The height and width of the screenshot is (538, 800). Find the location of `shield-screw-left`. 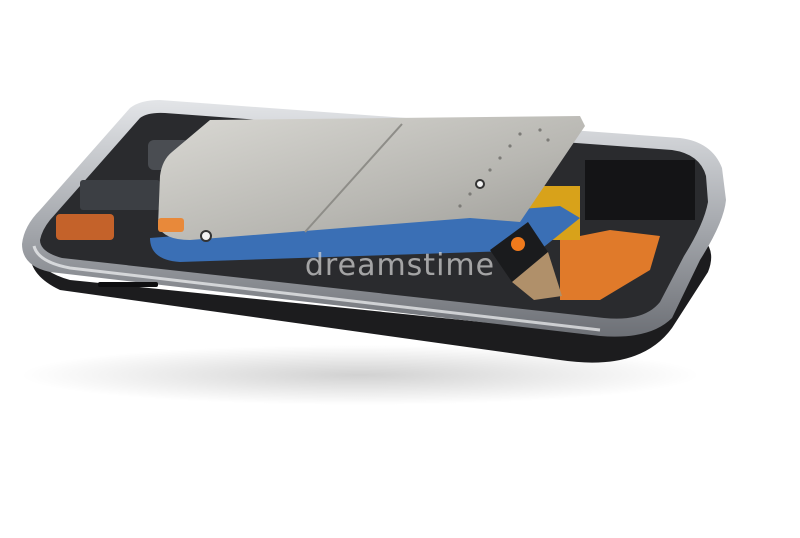

shield-screw-left is located at coordinates (206, 236).